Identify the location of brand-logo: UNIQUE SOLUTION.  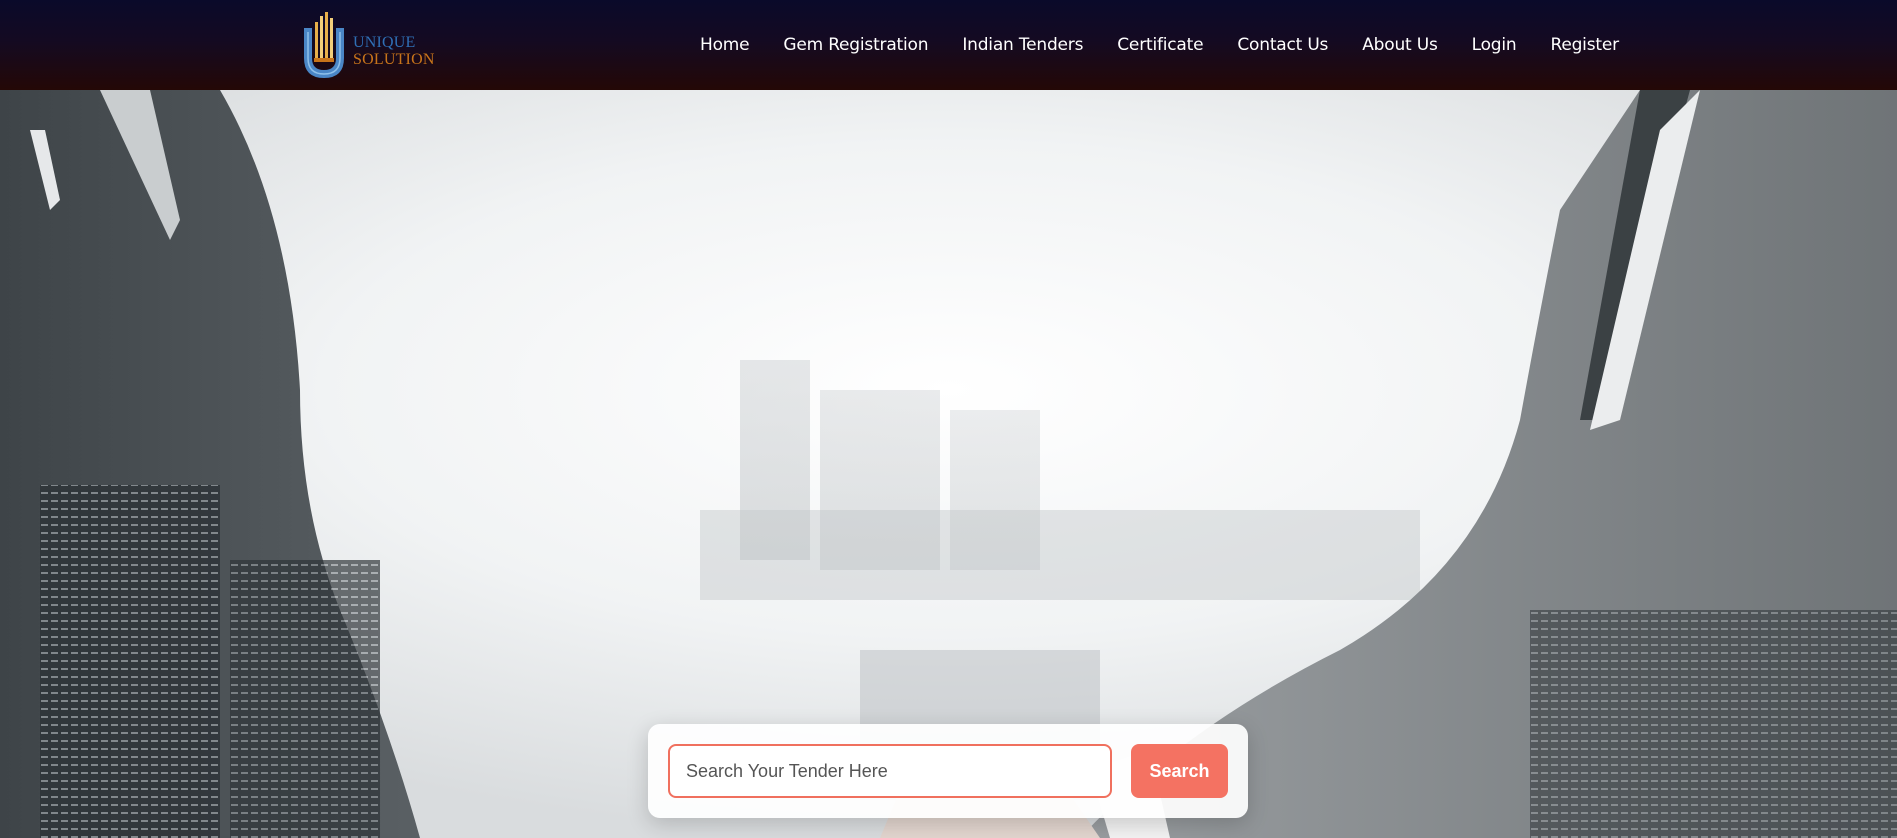
(372, 46).